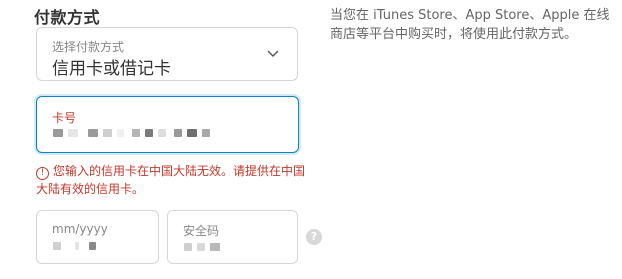 Image resolution: width=622 pixels, height=279 pixels. I want to click on card-error-text: 您输入的信用卡在中国大陆无效。请提供在中国大陆有效的信用卡。, so click(171, 180).